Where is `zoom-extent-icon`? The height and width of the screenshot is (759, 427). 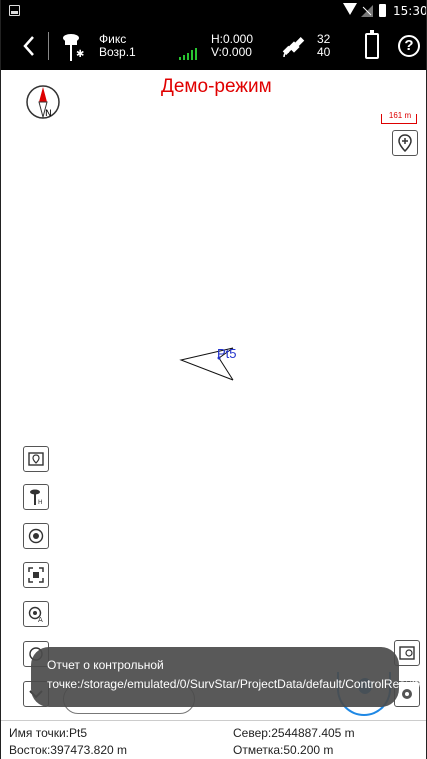 zoom-extent-icon is located at coordinates (36, 575).